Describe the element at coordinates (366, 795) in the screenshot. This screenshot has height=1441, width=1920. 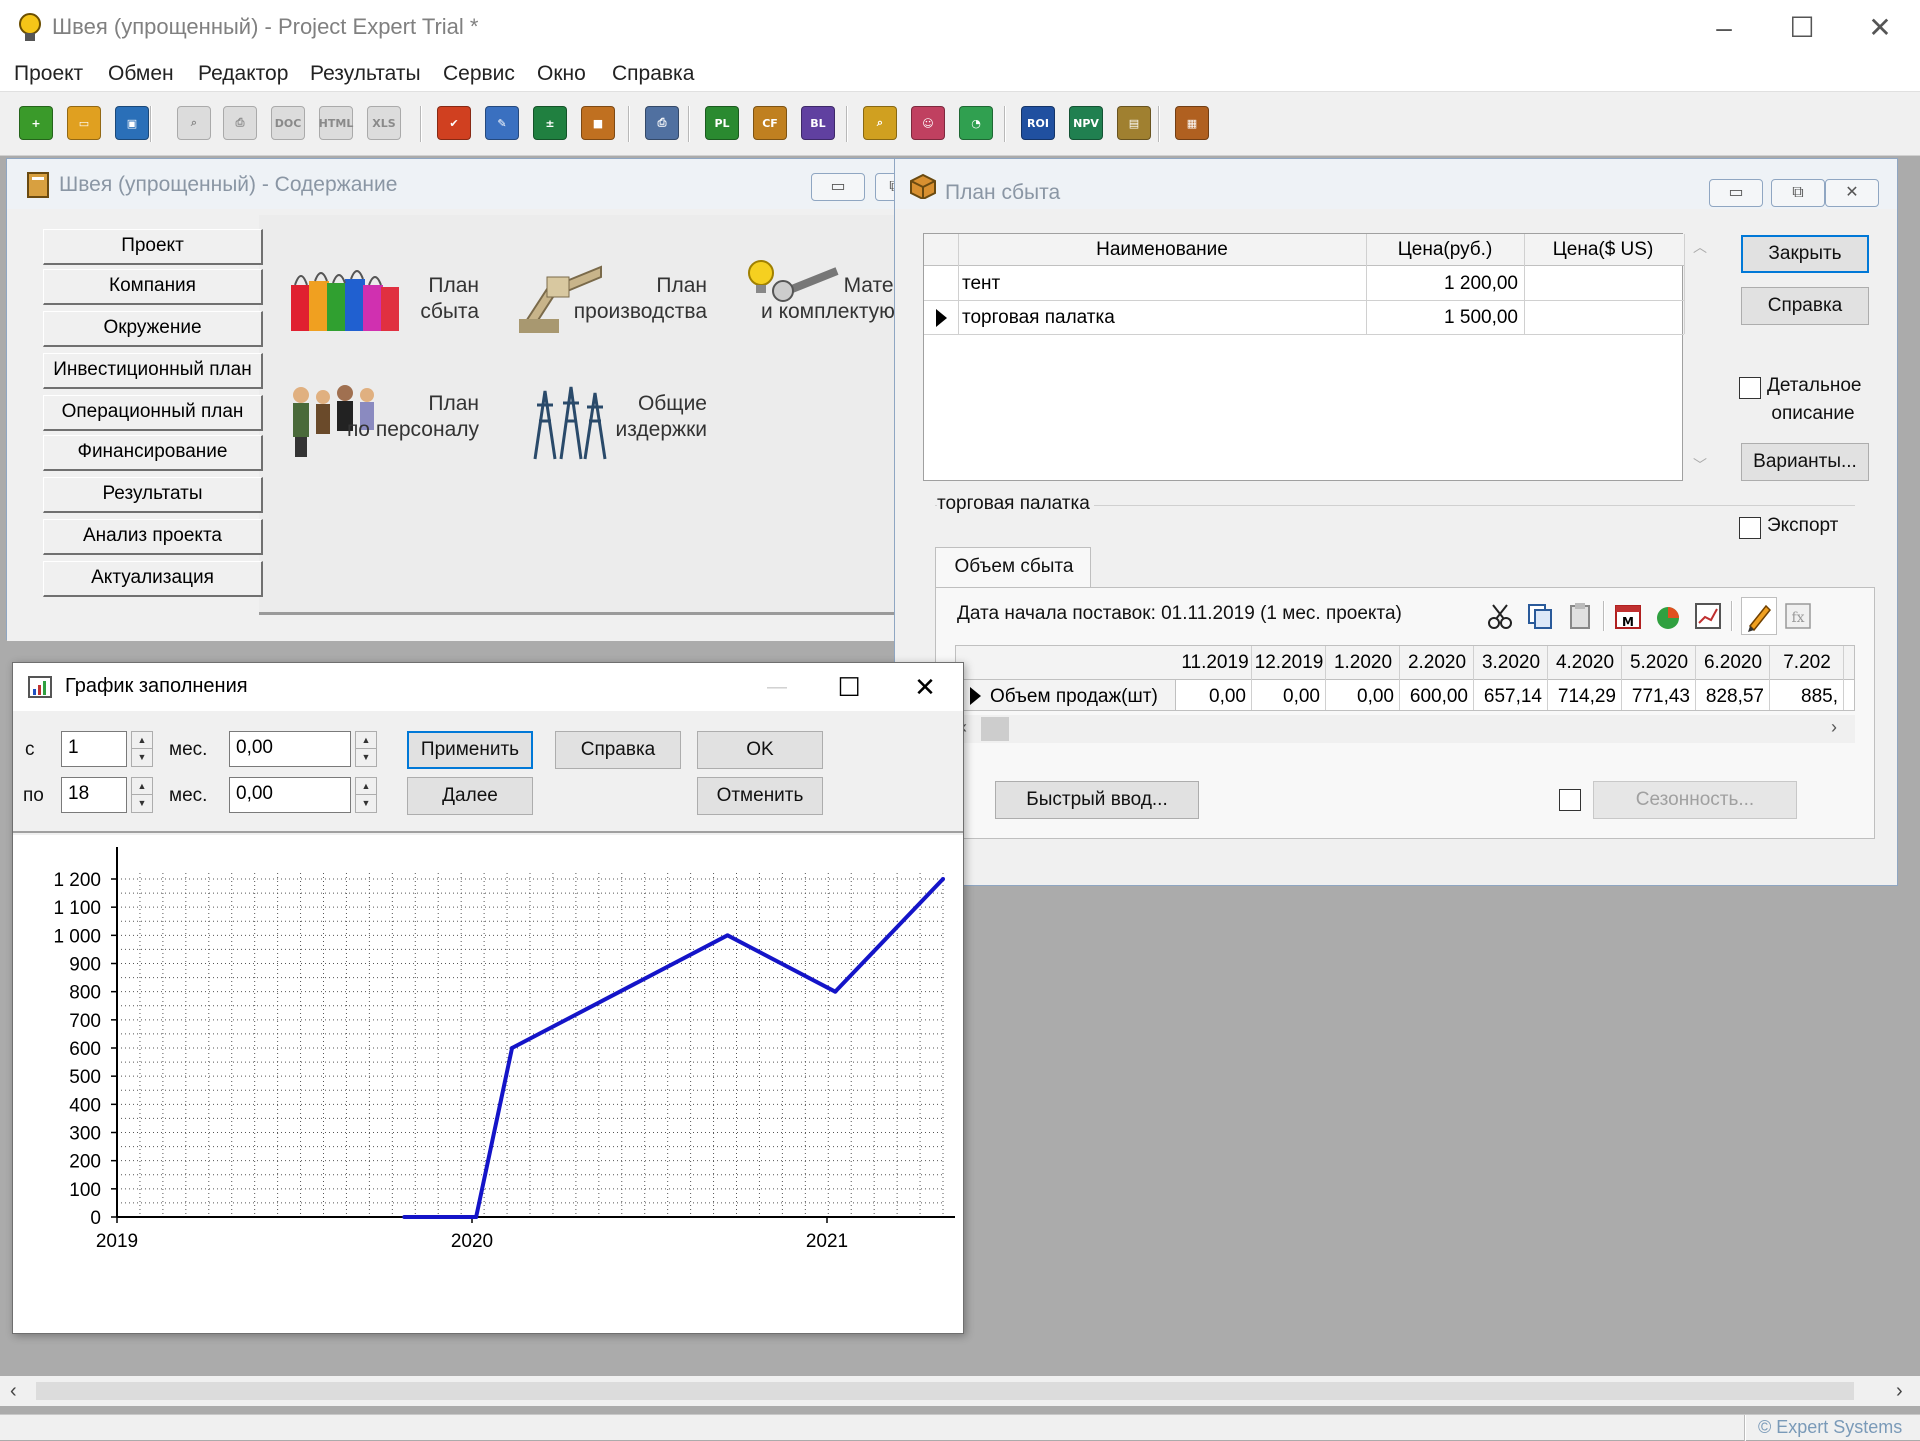
I see `to-value-spinner: ▲ ▼` at that location.